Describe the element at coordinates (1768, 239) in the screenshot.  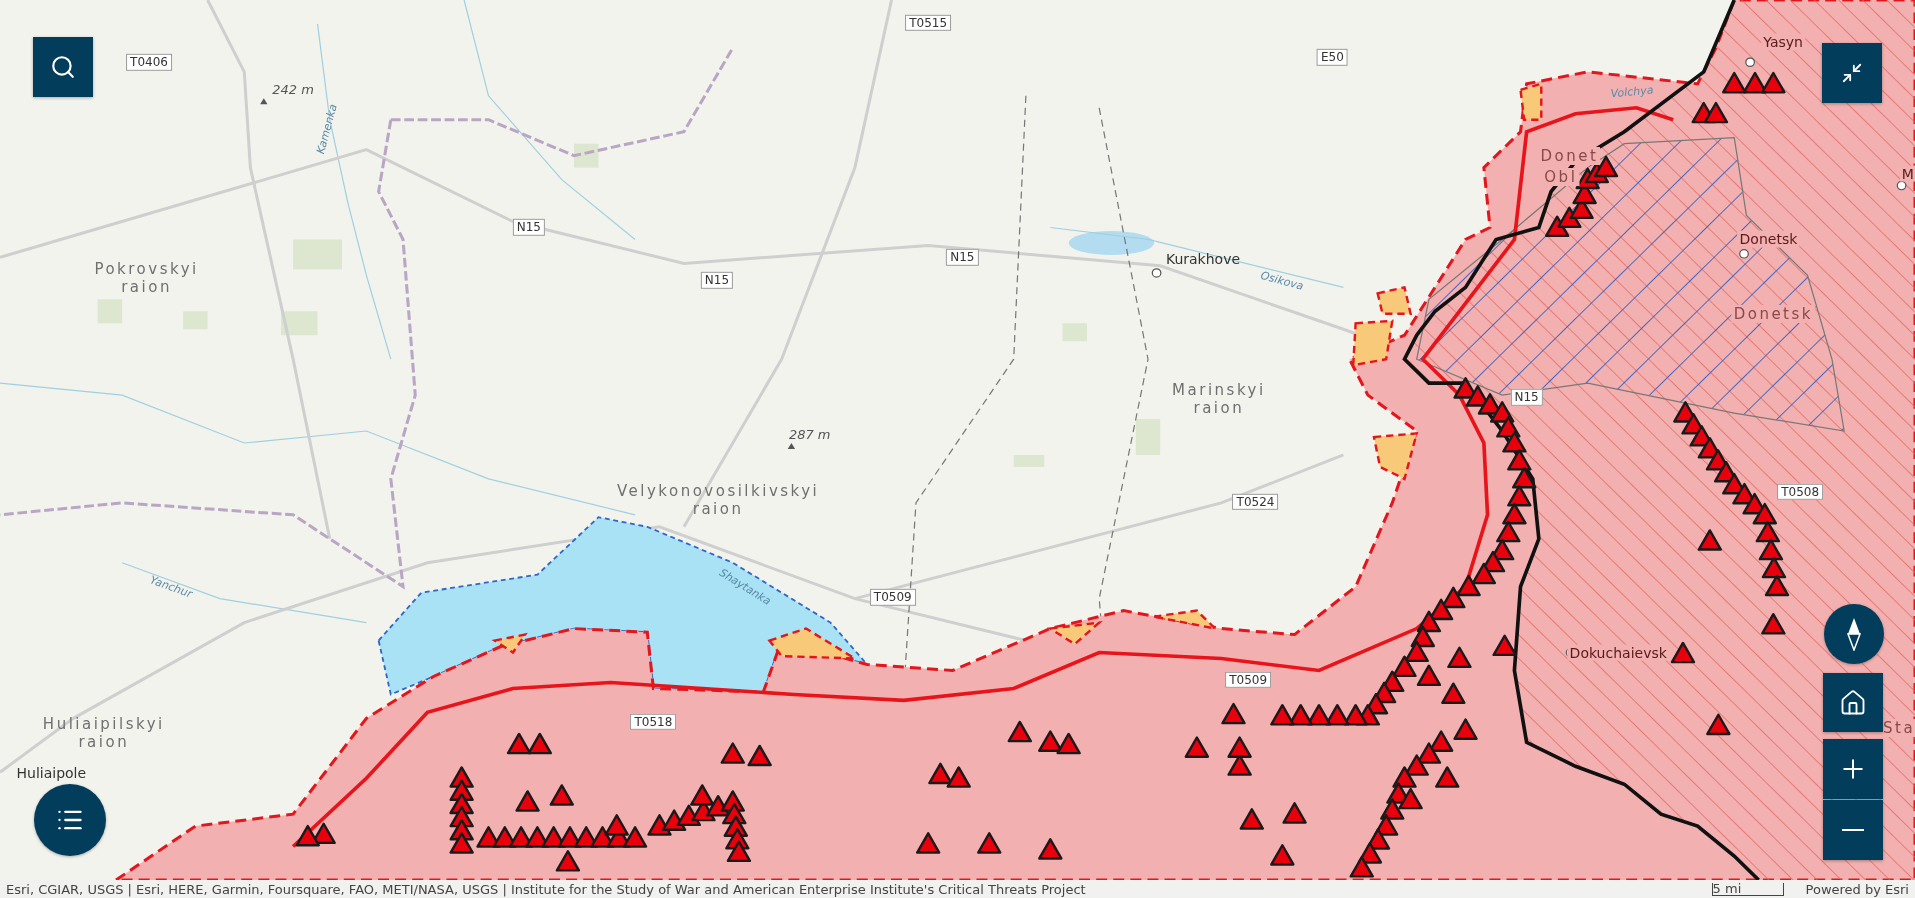
I see `place-label: Donetsk` at that location.